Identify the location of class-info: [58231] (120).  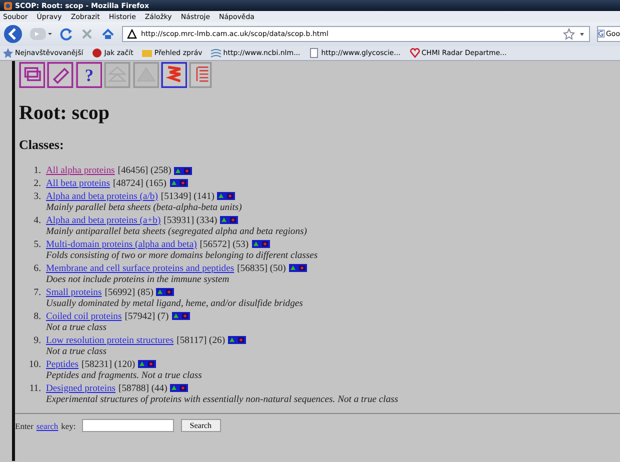
(109, 364).